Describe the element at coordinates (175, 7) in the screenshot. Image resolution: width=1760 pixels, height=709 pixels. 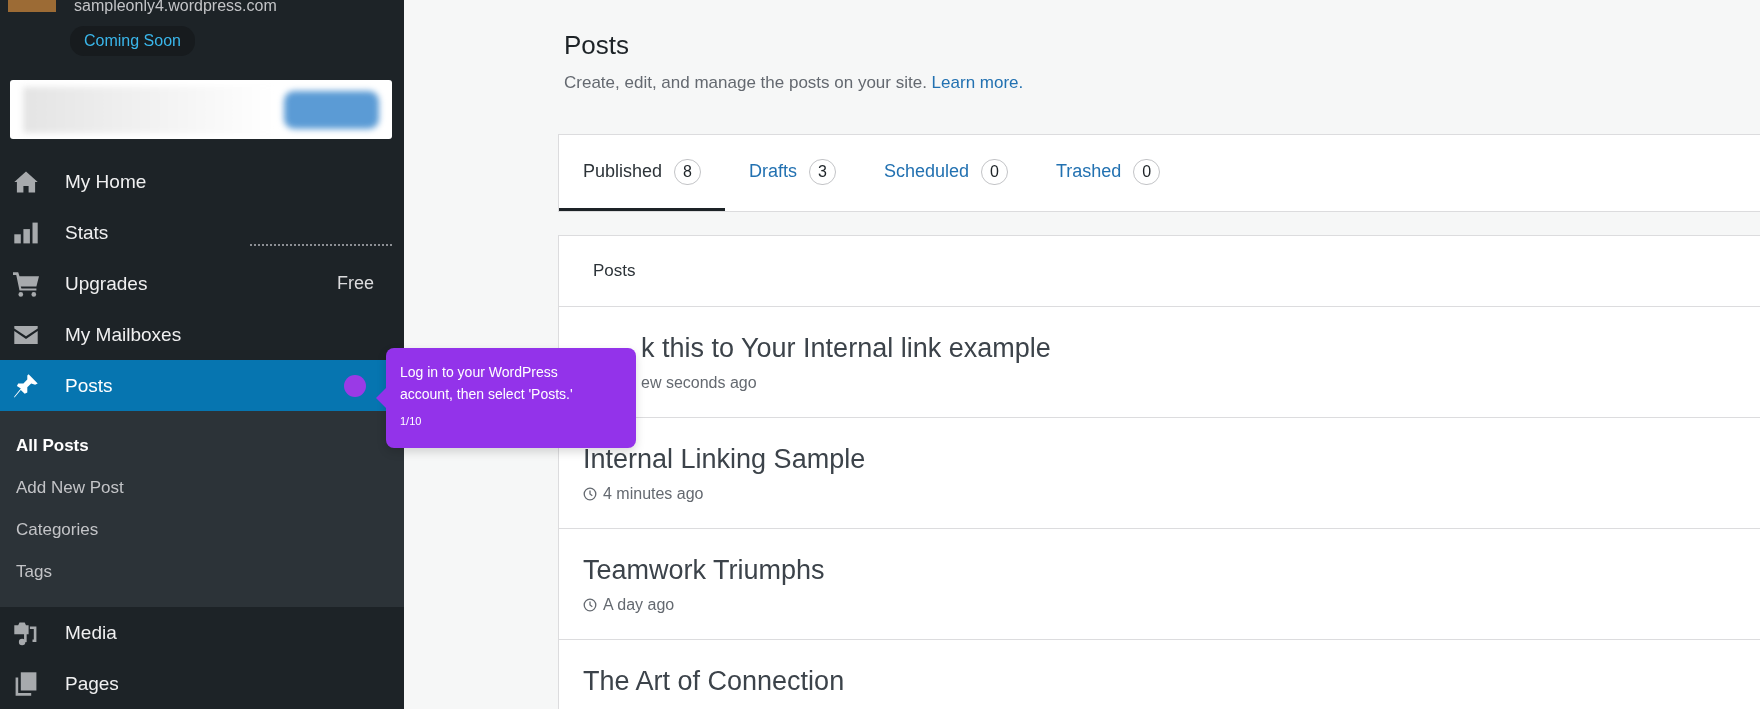
I see `site-address: sampleonly4.wordpress.com` at that location.